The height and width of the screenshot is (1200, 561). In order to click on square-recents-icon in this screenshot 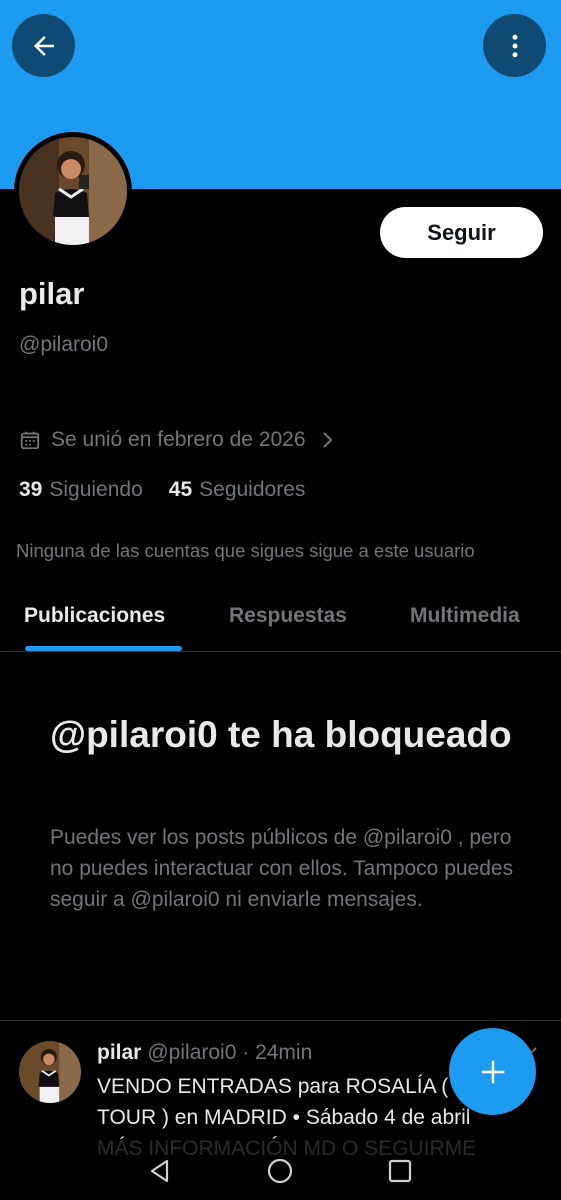, I will do `click(400, 1171)`.